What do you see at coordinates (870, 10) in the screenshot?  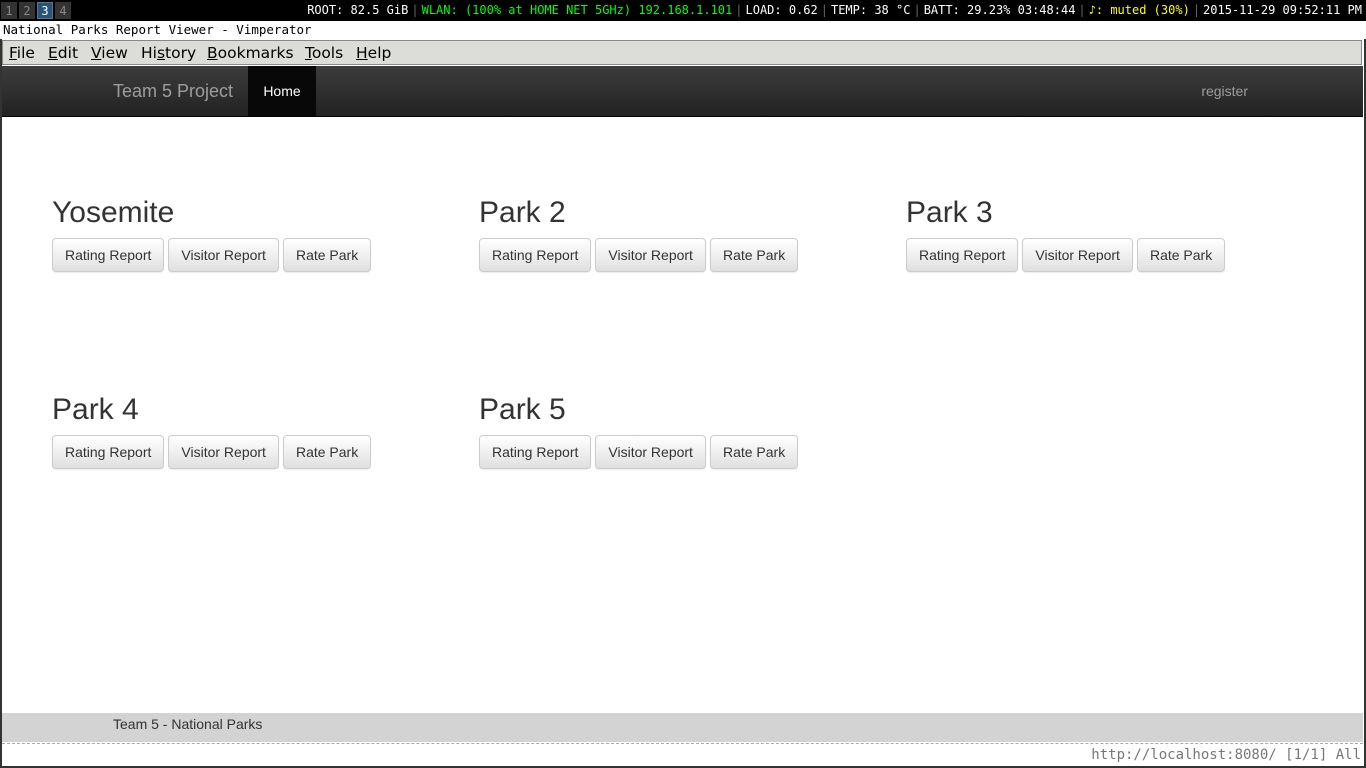 I see `temp-status: TEMP: 38 °C` at bounding box center [870, 10].